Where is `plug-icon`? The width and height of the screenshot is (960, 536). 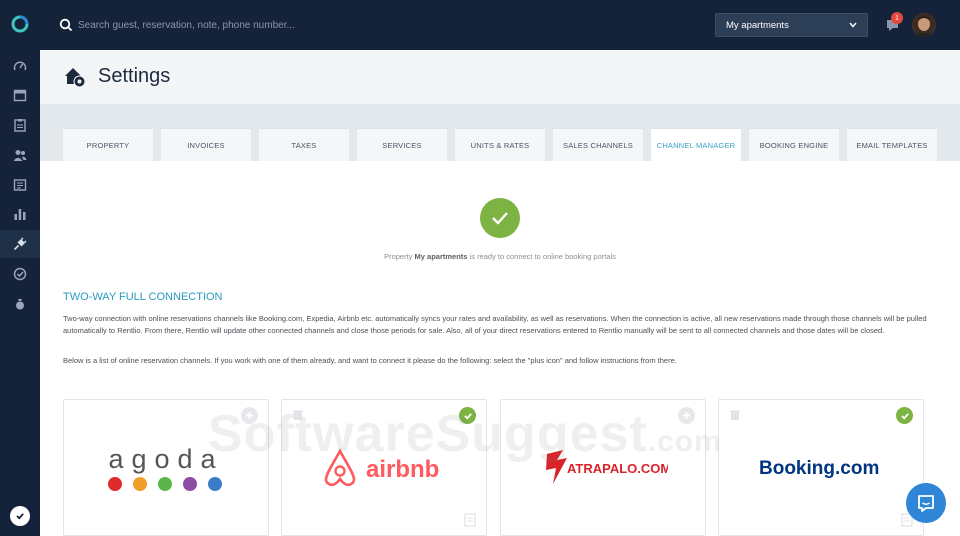
plug-icon is located at coordinates (20, 244).